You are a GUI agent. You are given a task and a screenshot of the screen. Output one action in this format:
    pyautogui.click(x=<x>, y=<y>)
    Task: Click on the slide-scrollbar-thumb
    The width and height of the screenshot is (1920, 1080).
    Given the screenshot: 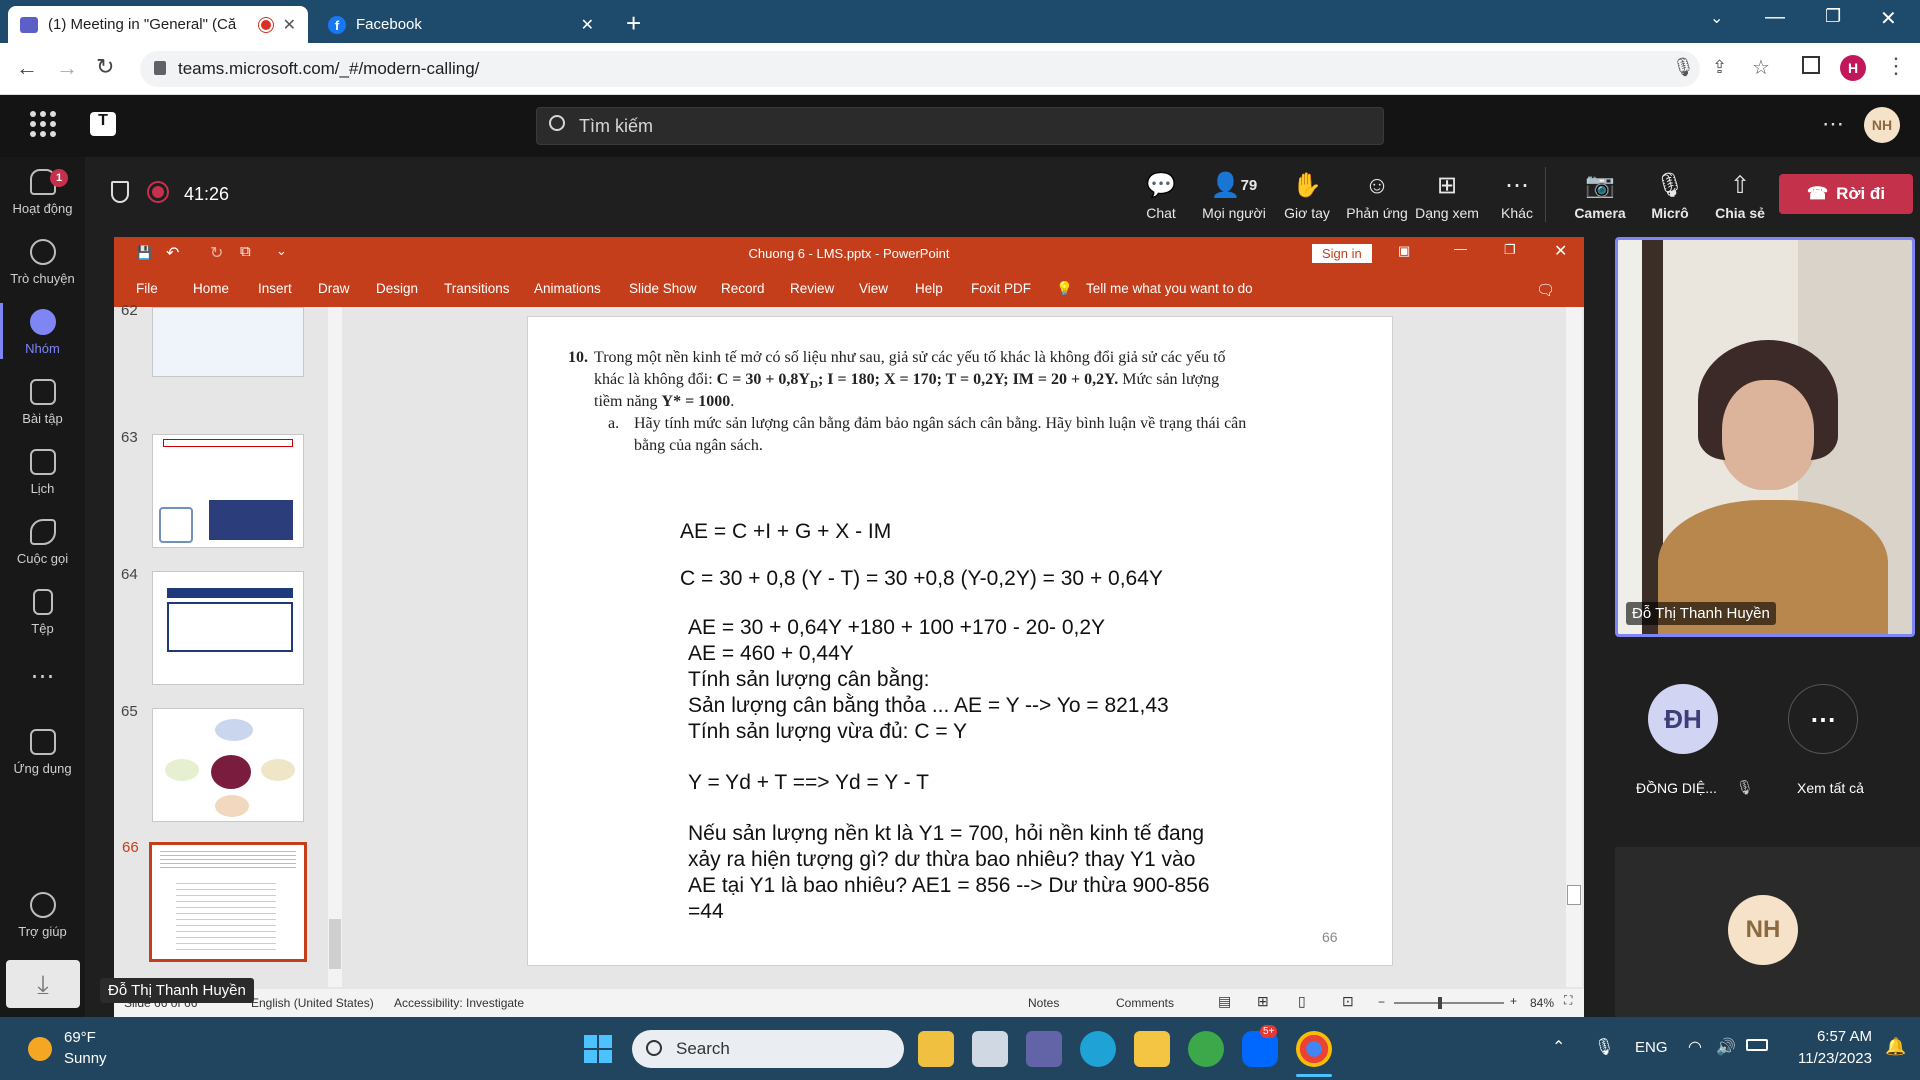 What is the action you would take?
    pyautogui.click(x=1574, y=895)
    